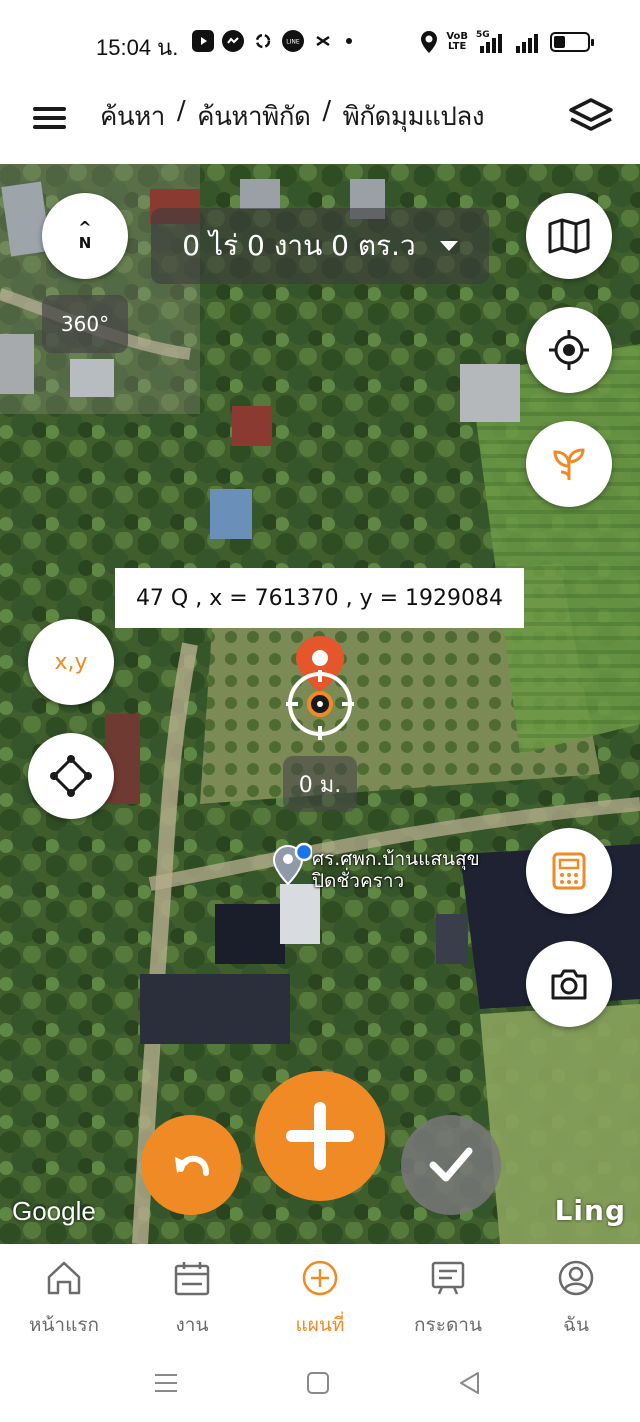 The width and height of the screenshot is (640, 1422). Describe the element at coordinates (358, 881) in the screenshot. I see `place-status: ปิดชั่วคราว` at that location.